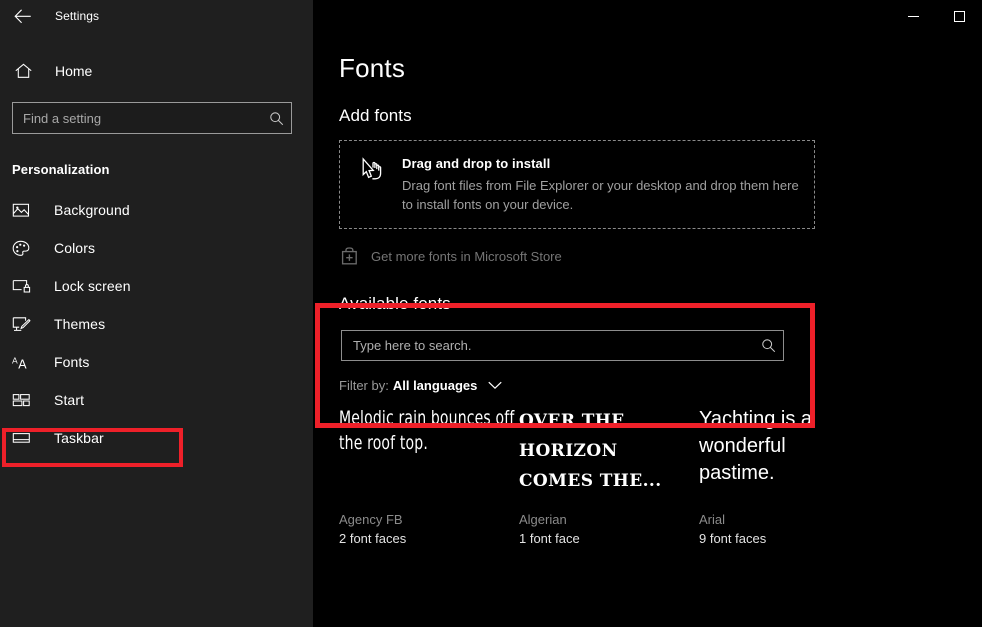  I want to click on palette-icon, so click(23, 248).